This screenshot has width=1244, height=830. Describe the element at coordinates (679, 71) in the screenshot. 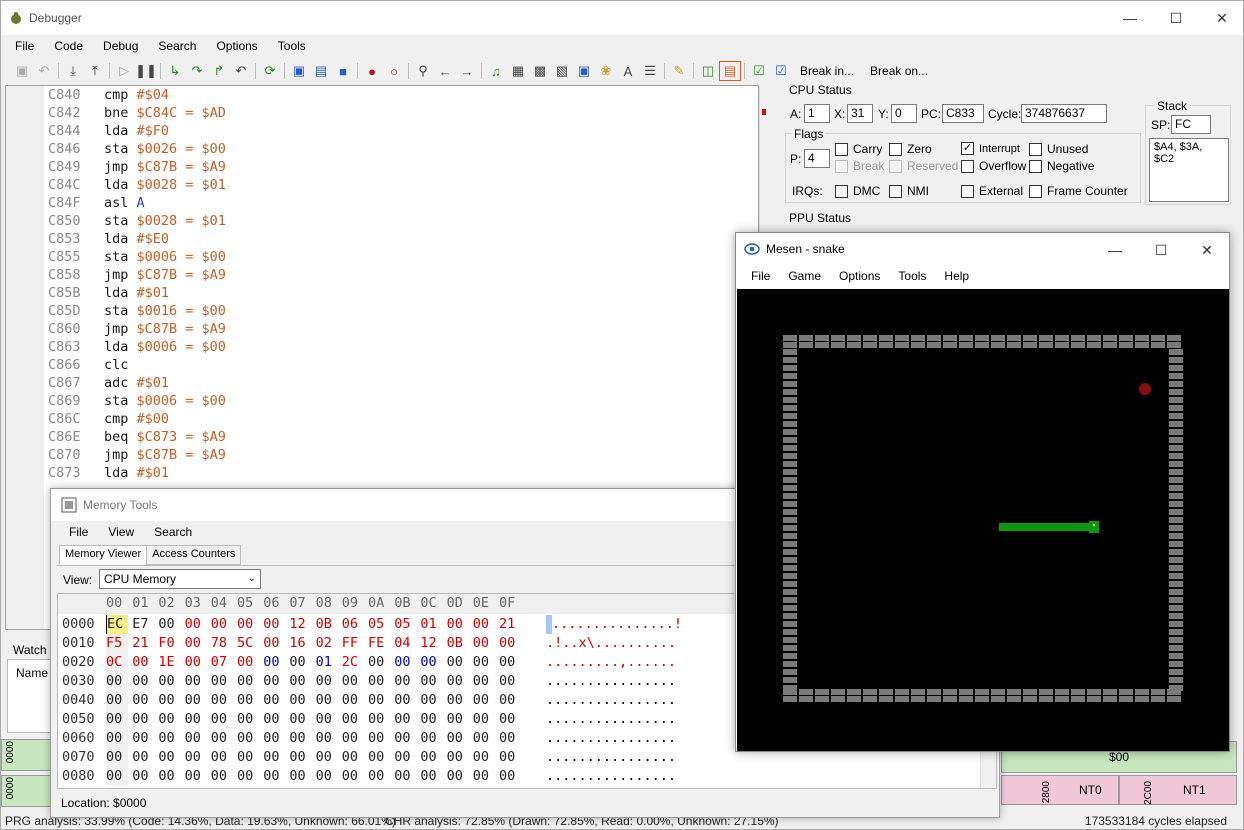

I see `edit-icon: ✎` at that location.